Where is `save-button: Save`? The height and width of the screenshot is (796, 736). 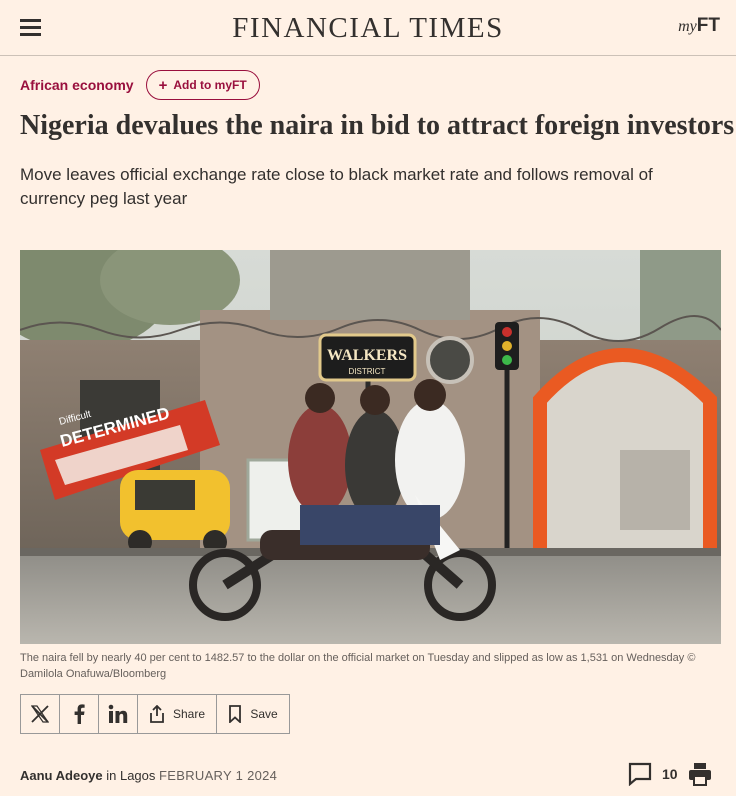 save-button: Save is located at coordinates (253, 714).